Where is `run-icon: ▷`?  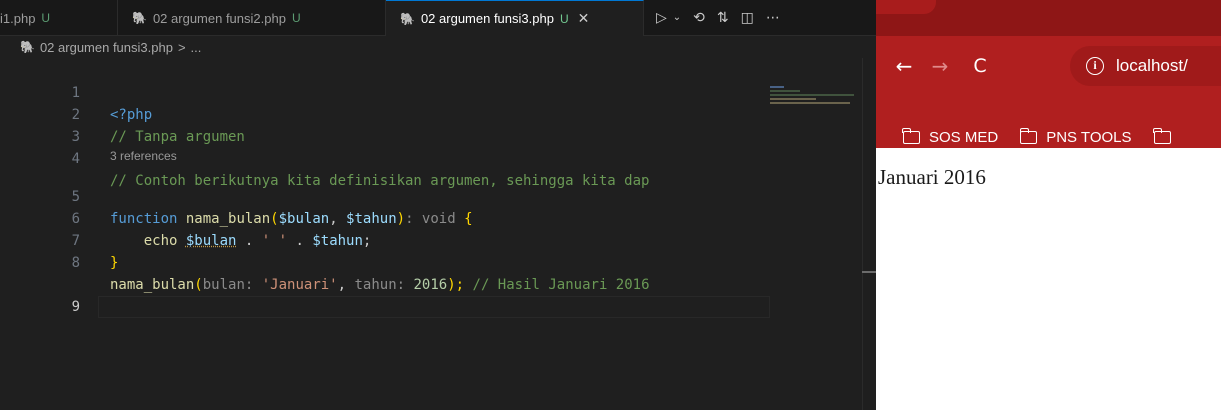
run-icon: ▷ is located at coordinates (661, 18).